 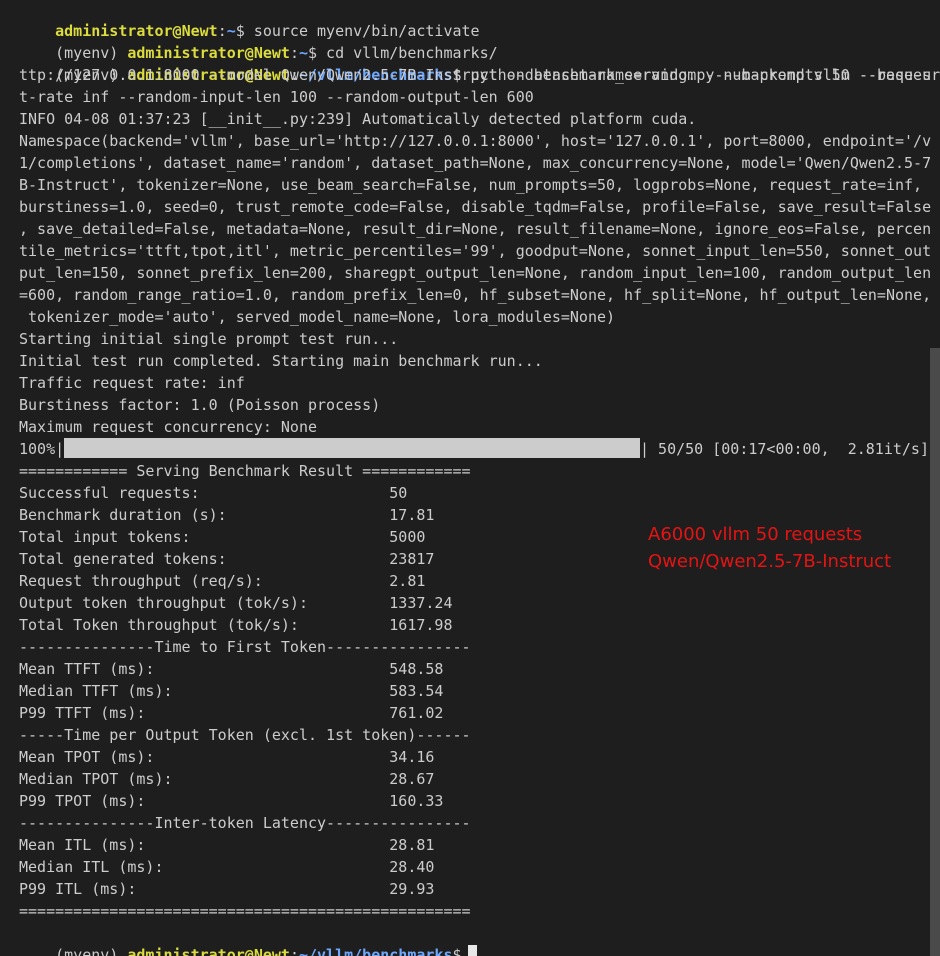 I want to click on prompt-env: (myenv), so click(x=91, y=951).